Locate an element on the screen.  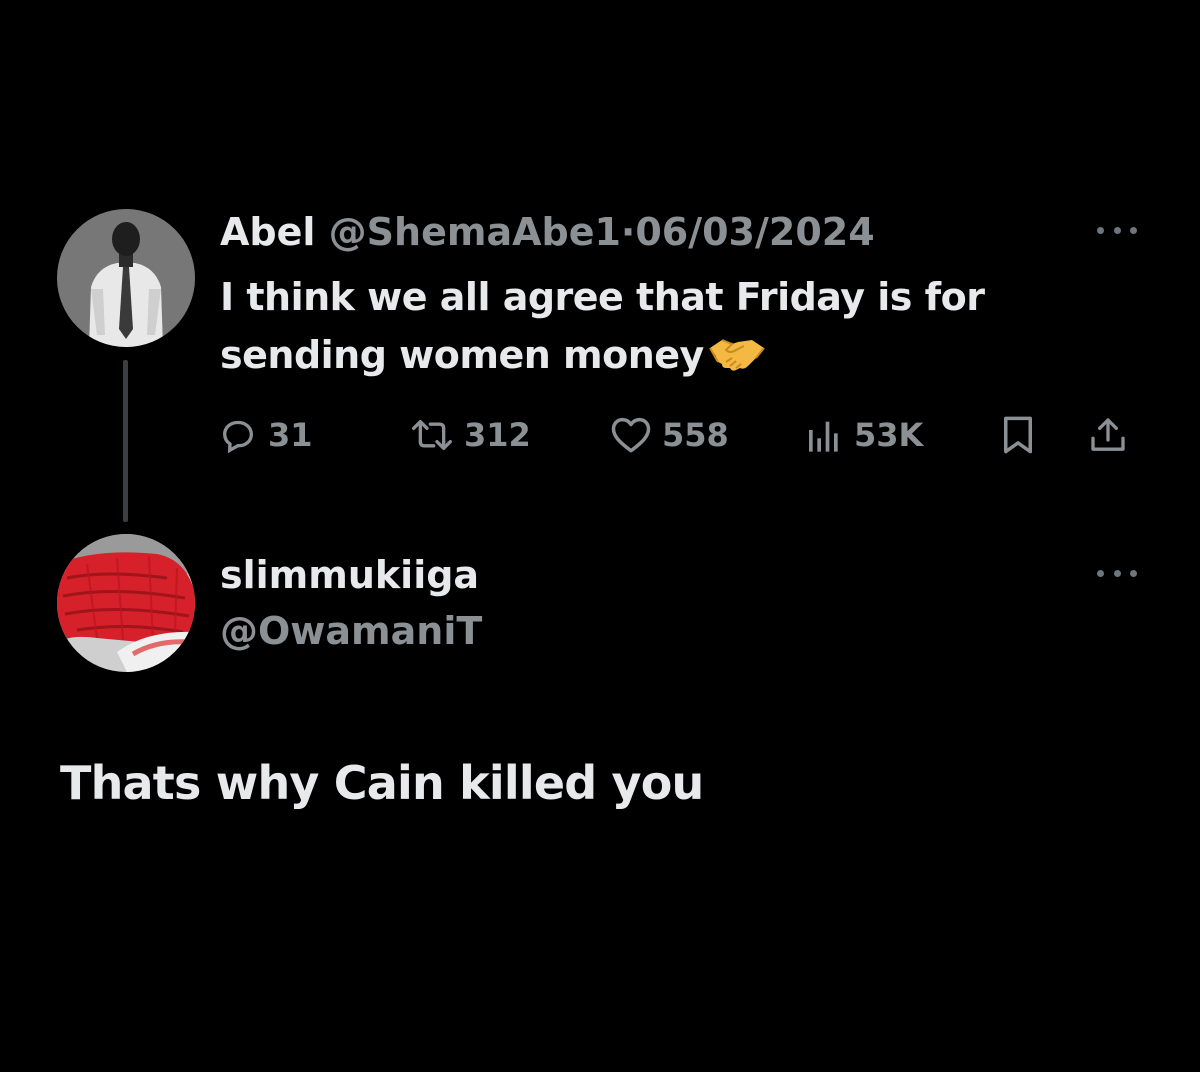
reply-icon is located at coordinates (238, 437).